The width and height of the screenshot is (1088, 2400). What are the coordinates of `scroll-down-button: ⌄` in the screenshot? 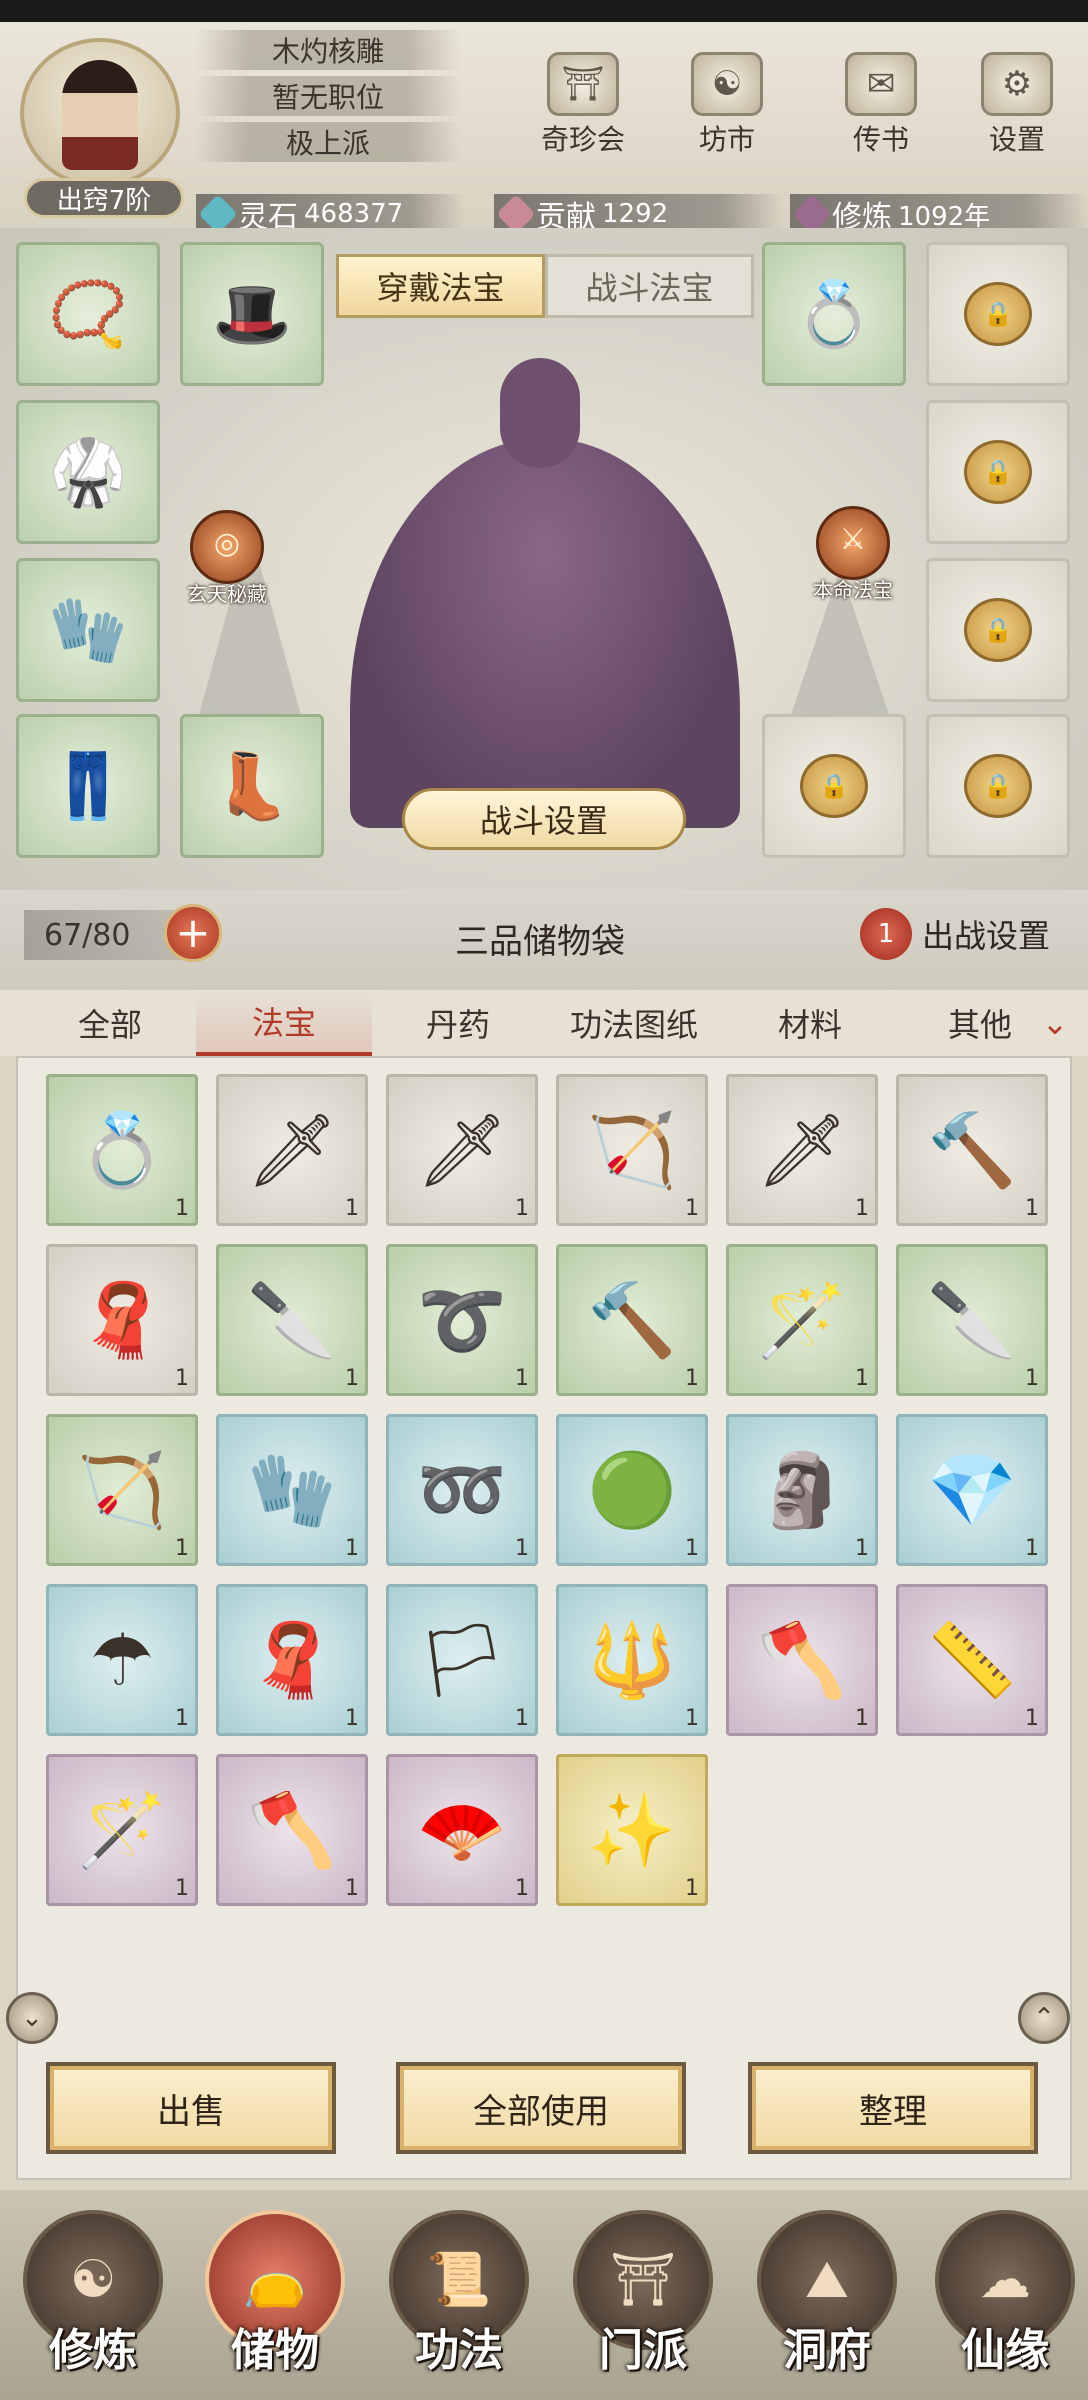 It's located at (32, 2018).